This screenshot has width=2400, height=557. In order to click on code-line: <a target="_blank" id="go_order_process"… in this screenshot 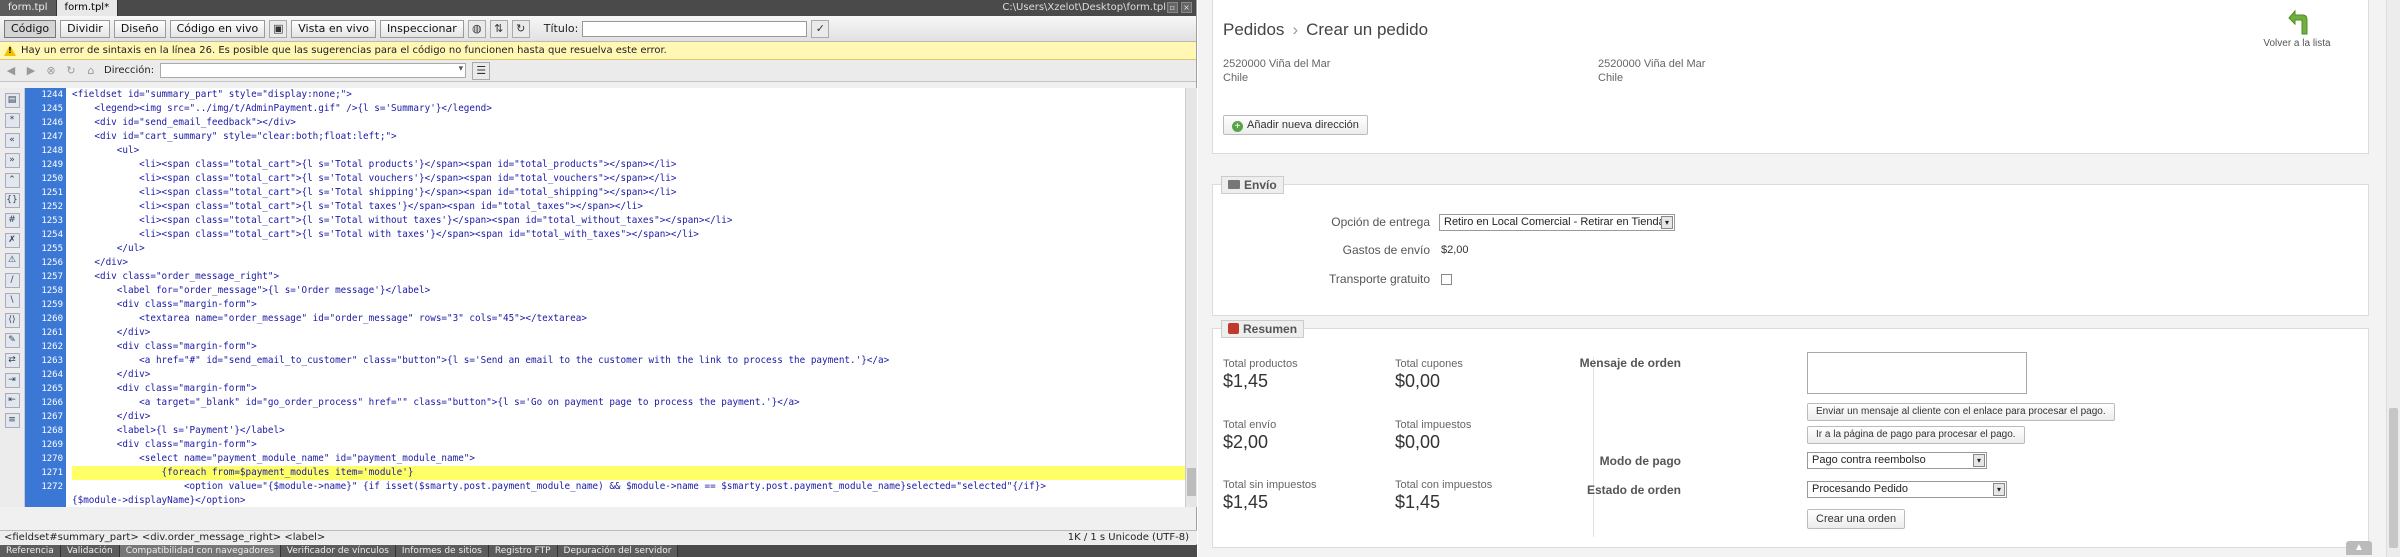, I will do `click(628, 403)`.